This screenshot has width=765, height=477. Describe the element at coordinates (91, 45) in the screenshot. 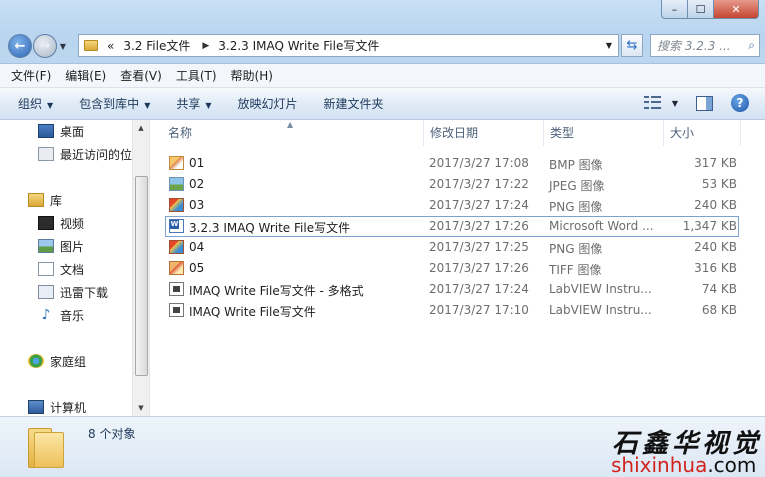

I see `folder-icon` at that location.